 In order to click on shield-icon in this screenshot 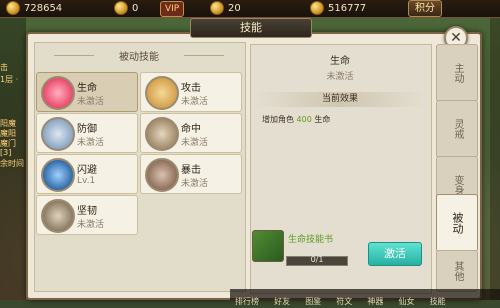, I will do `click(58, 134)`.